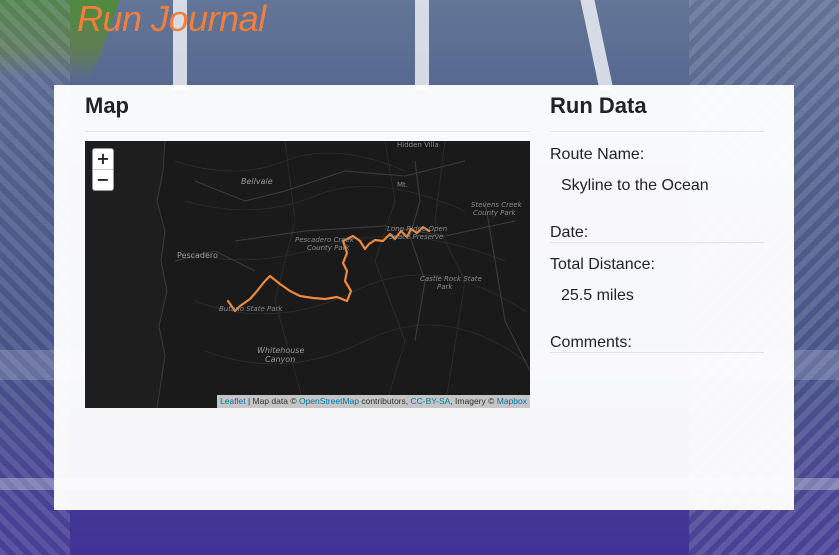 This screenshot has height=555, width=839. Describe the element at coordinates (591, 342) in the screenshot. I see `comments-label: Comments:` at that location.